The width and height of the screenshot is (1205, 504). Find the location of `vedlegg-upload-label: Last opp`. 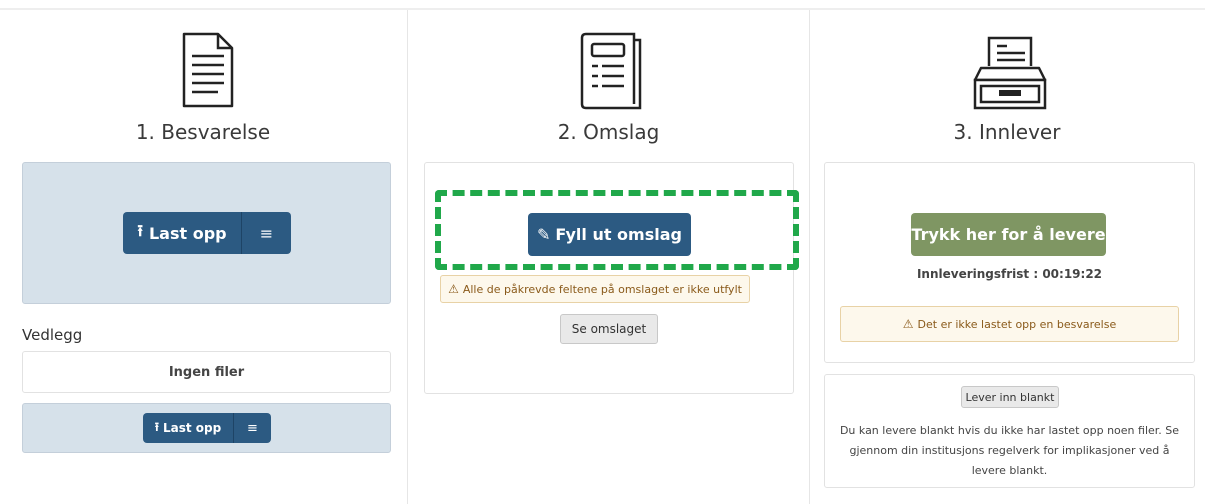

vedlegg-upload-label: Last opp is located at coordinates (192, 428).